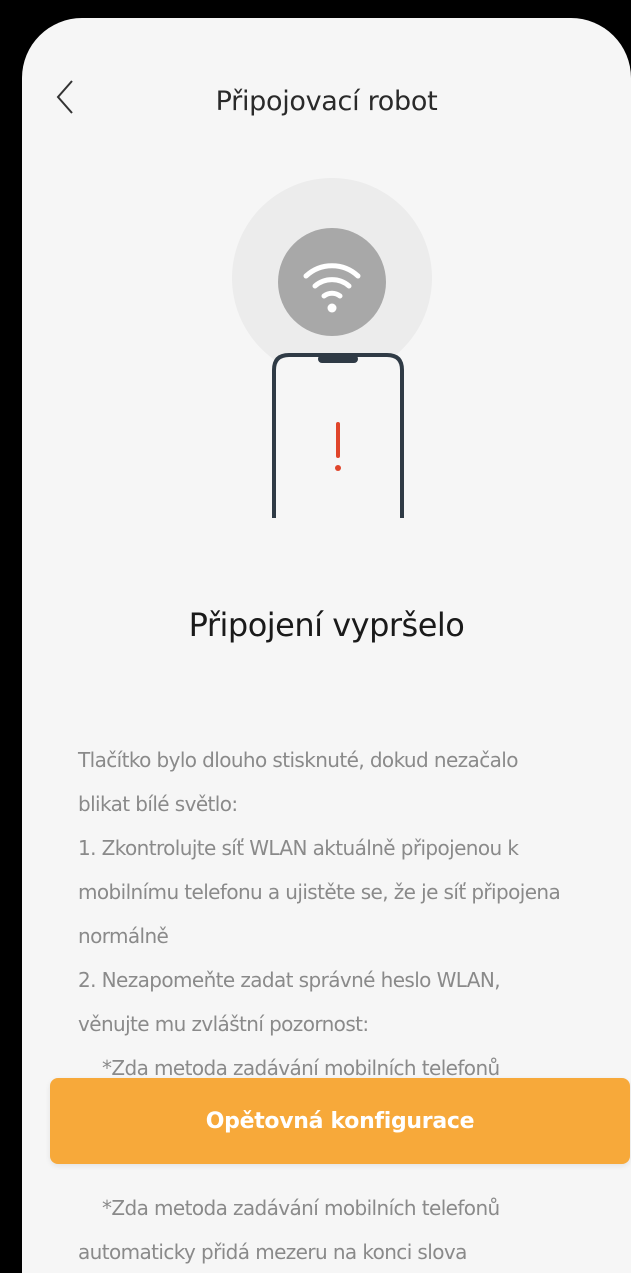  Describe the element at coordinates (301, 1208) in the screenshot. I see `instruction-line: *Zda metoda zadávání mobilních telefonů` at that location.